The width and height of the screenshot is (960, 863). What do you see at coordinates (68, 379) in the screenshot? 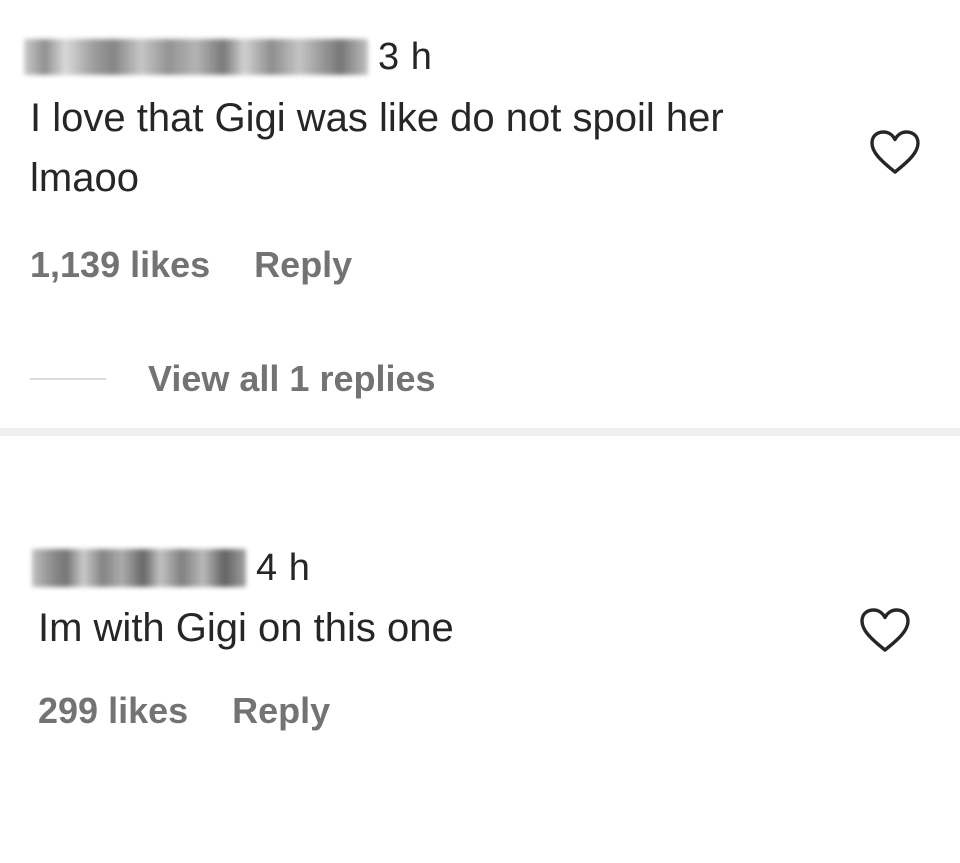
I see `replies-divider-line` at bounding box center [68, 379].